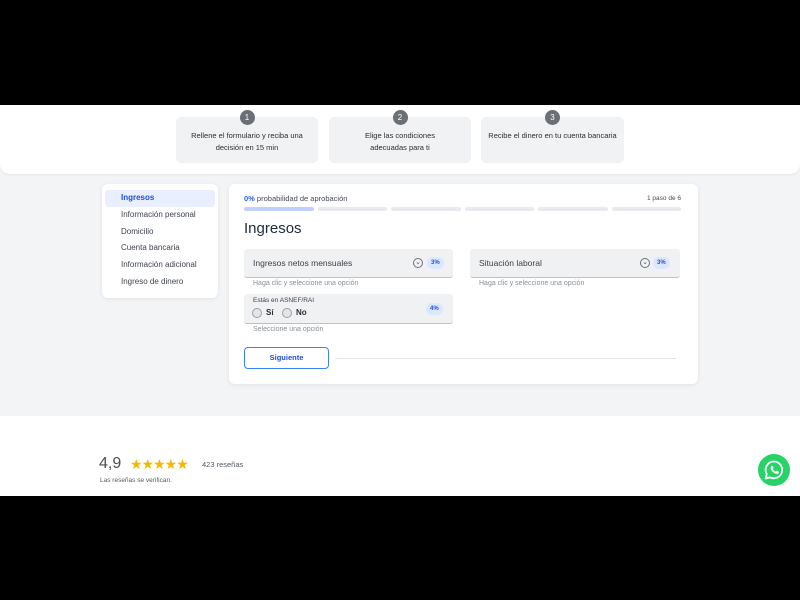  I want to click on whatsapp-icon, so click(774, 470).